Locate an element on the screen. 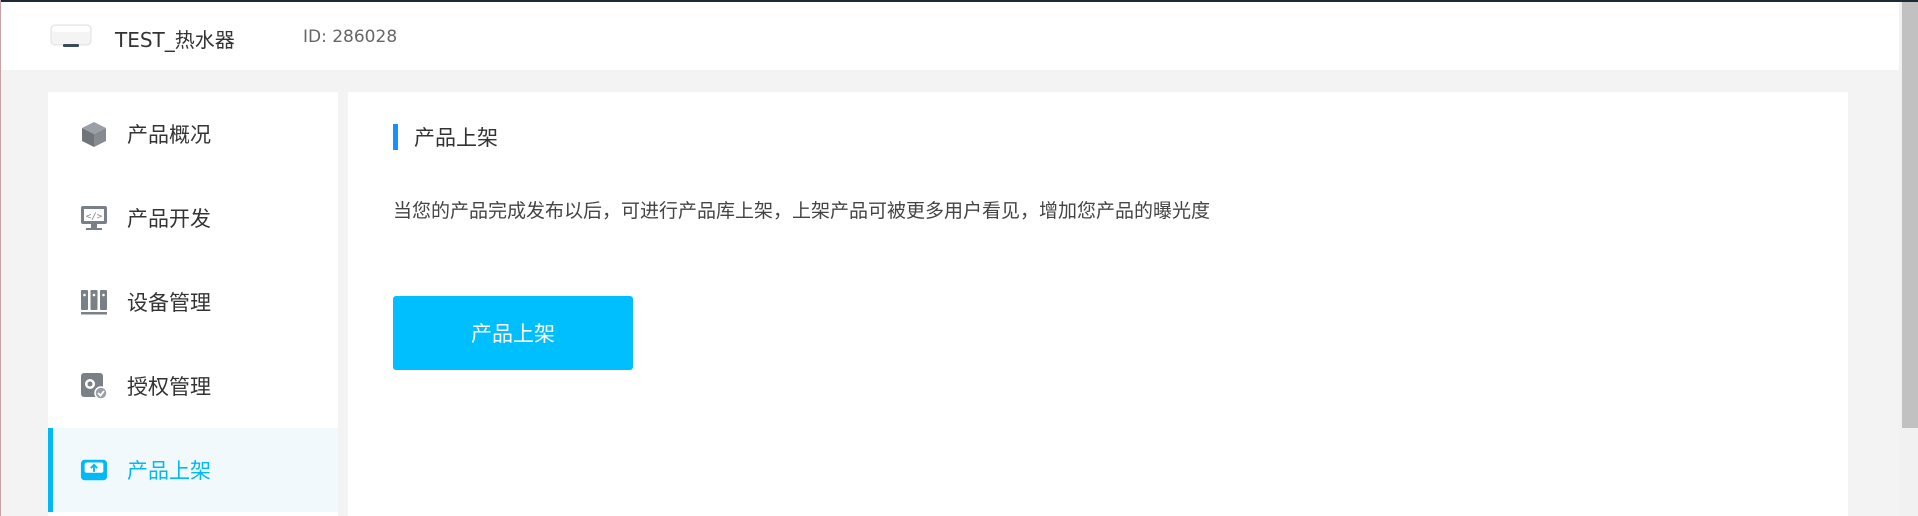  sidebar-item-label: 产品概况 is located at coordinates (169, 135).